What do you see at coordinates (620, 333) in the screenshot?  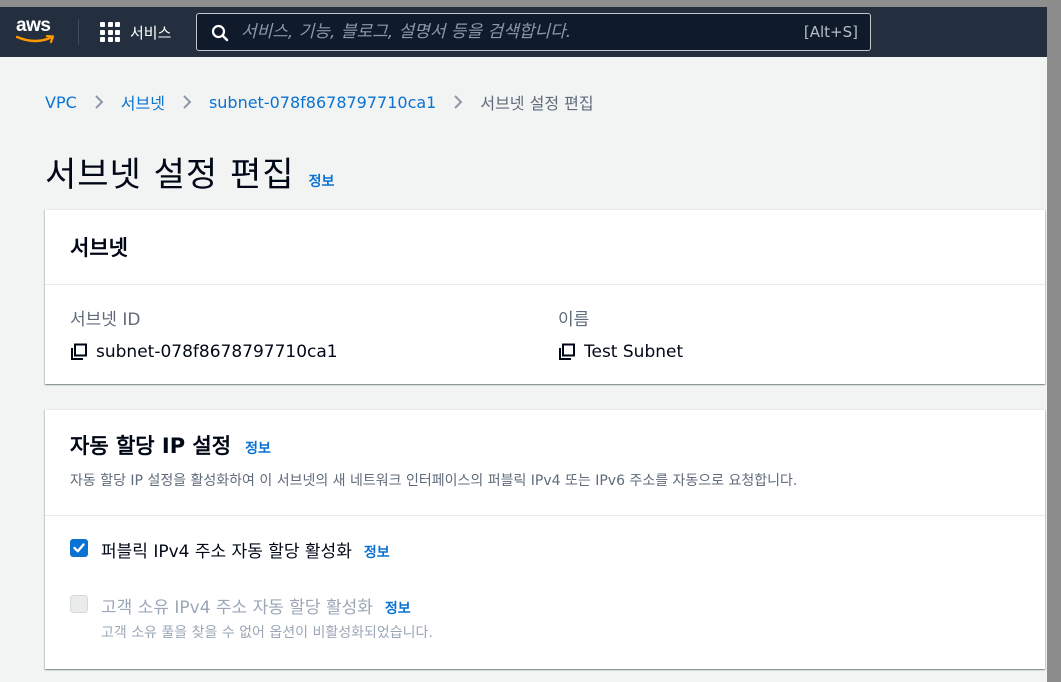 I see `subnet-name-field: 이름 Test Subnet` at bounding box center [620, 333].